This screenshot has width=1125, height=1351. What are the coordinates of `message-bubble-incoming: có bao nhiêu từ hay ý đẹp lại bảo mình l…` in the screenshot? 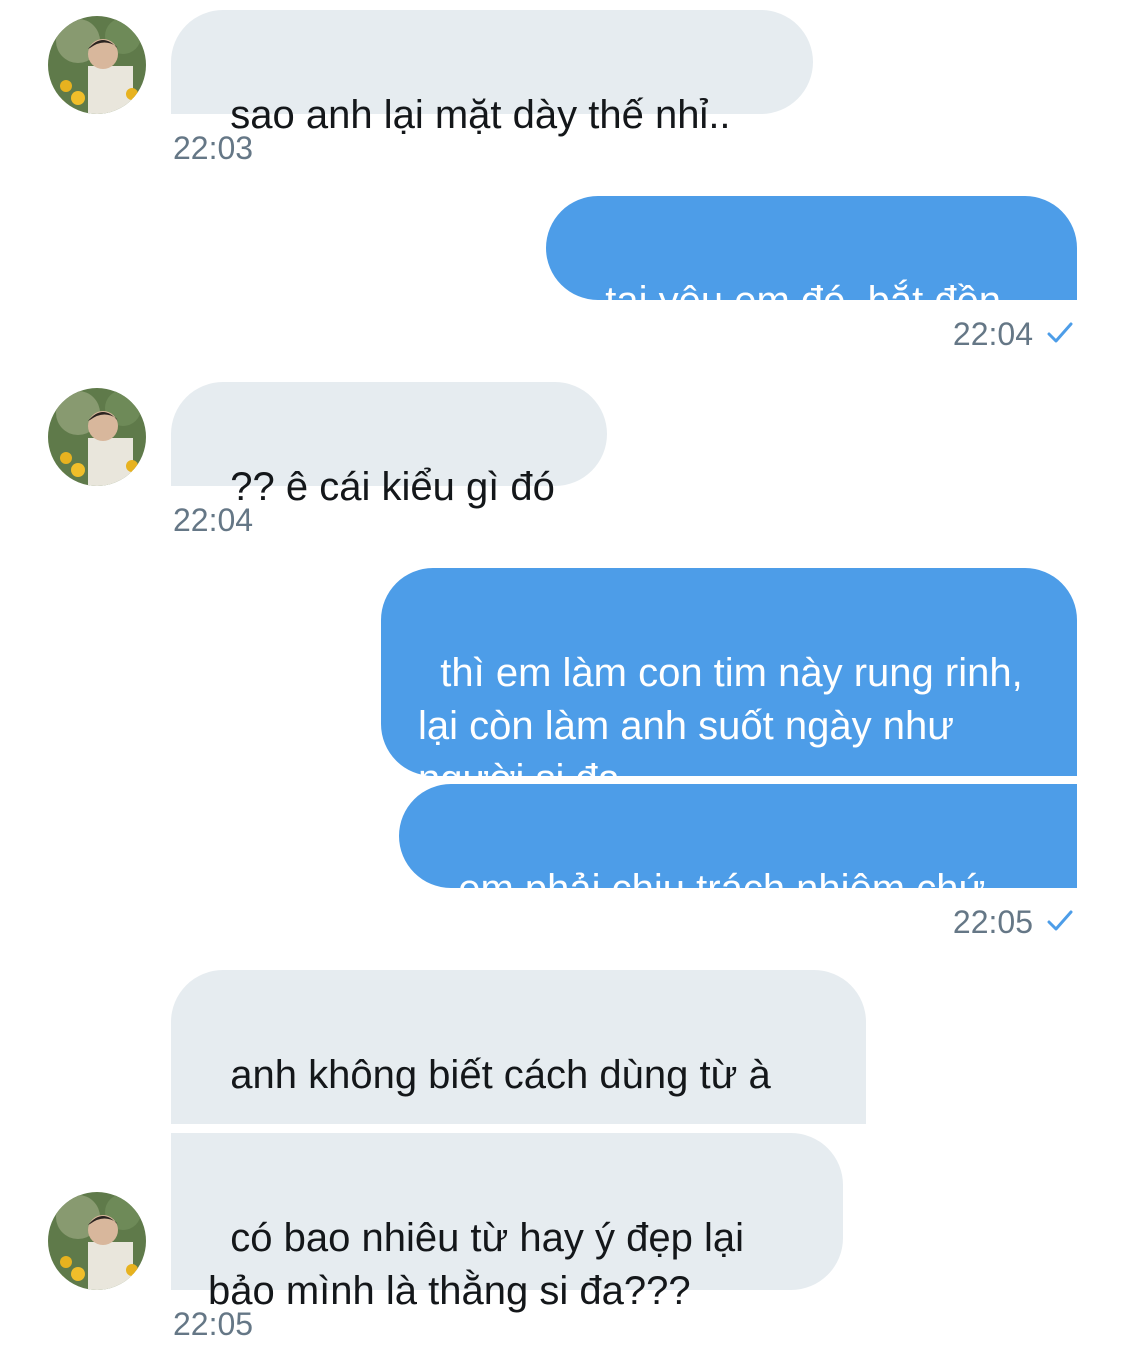 It's located at (507, 1223).